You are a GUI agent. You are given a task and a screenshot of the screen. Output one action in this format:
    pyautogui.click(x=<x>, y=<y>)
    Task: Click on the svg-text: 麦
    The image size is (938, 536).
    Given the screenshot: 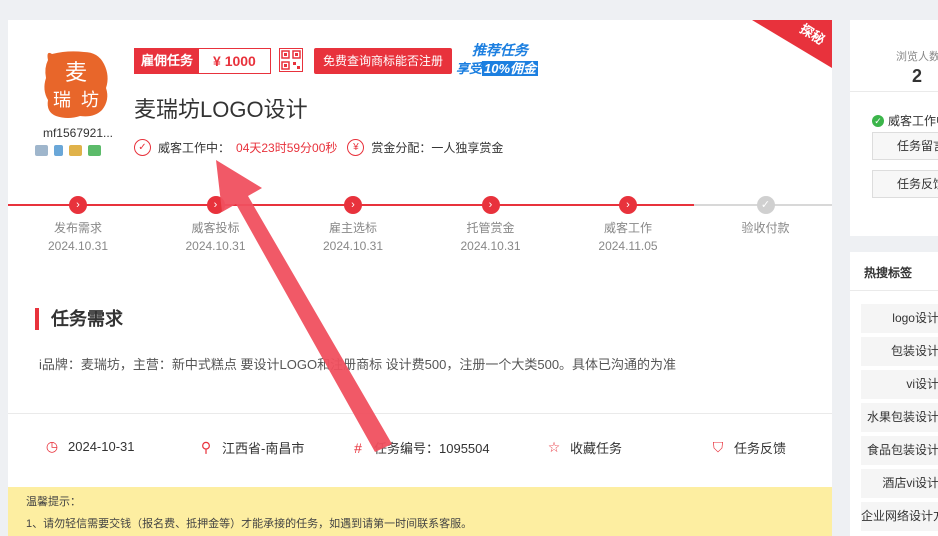 What is the action you would take?
    pyautogui.click(x=76, y=73)
    